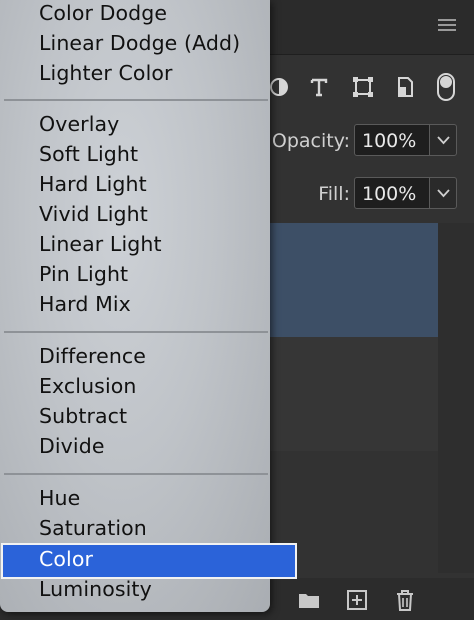 The height and width of the screenshot is (620, 474). I want to click on fill-dropdown-button, so click(443, 193).